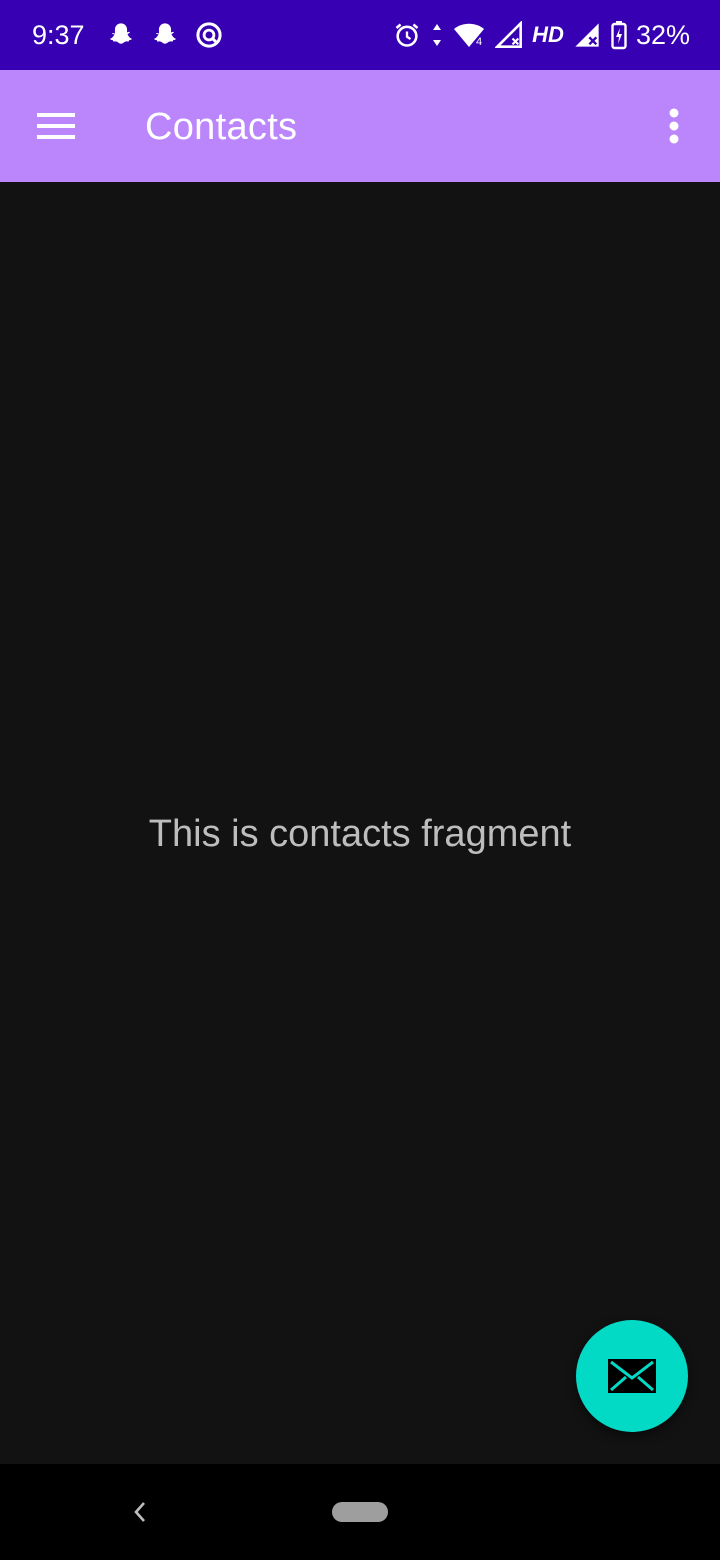 The image size is (720, 1560). I want to click on system-navigation-bar, so click(360, 1512).